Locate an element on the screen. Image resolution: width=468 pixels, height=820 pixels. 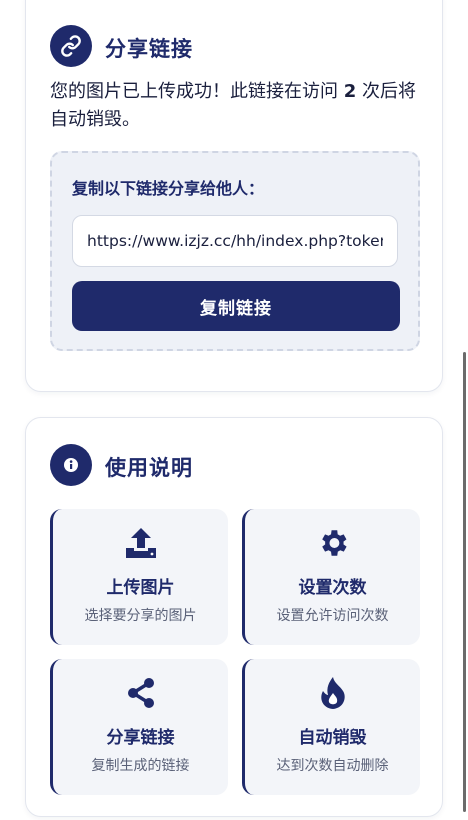
share-box-label: 复制以下链接分享给他人： is located at coordinates (168, 188).